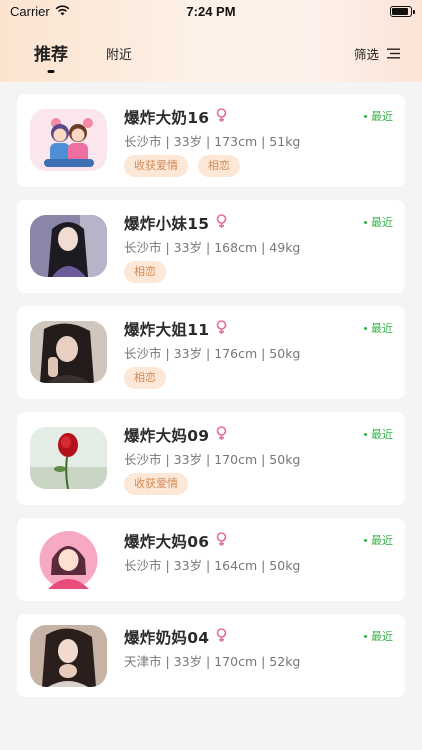 The width and height of the screenshot is (422, 750). I want to click on user-name: 爆炸大姐11, so click(167, 330).